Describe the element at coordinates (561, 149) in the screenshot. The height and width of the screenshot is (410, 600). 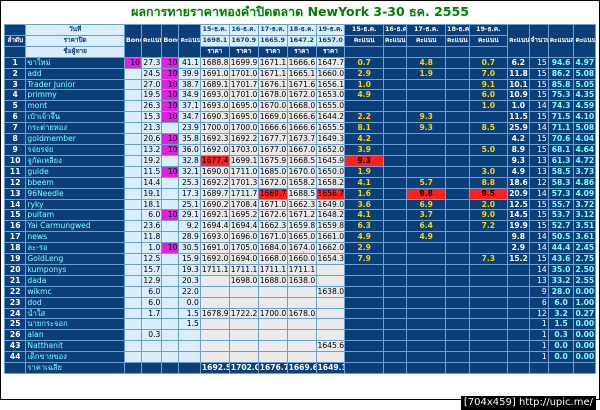
I see `total-cell: 68.1` at that location.